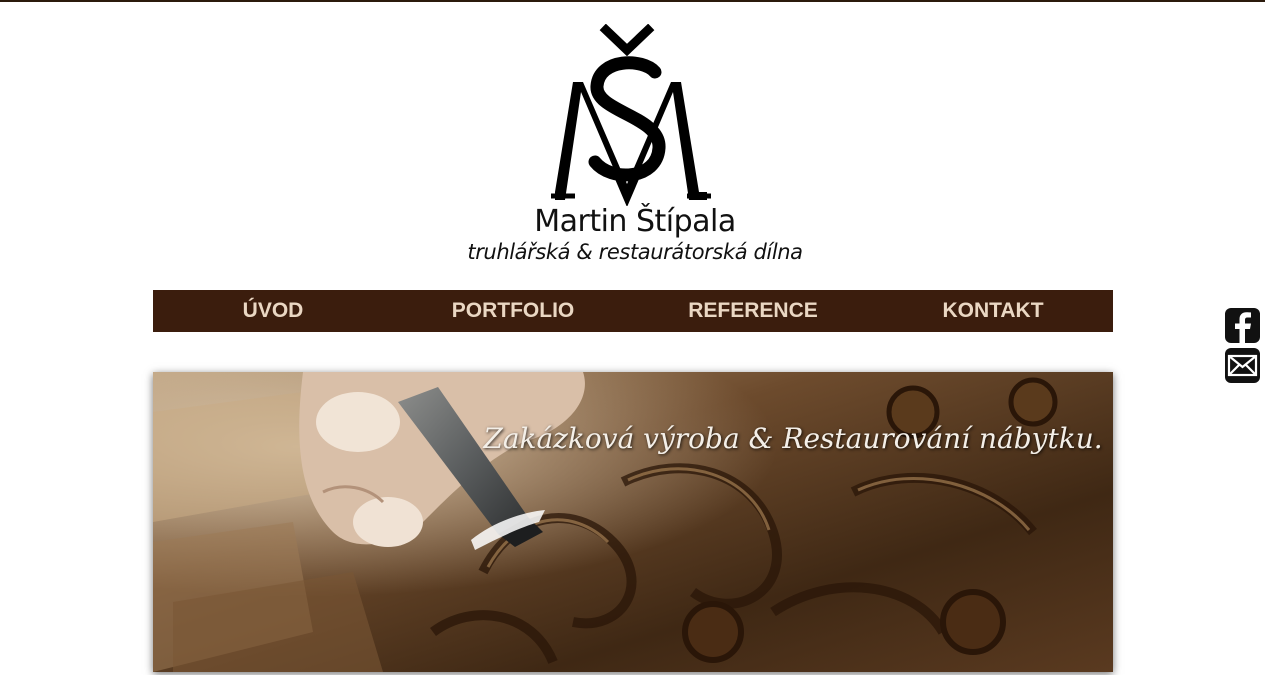 The width and height of the screenshot is (1265, 675). I want to click on main-navigation: ÚVOD PORTFOLIO REFERENCE KONTAKT, so click(633, 311).